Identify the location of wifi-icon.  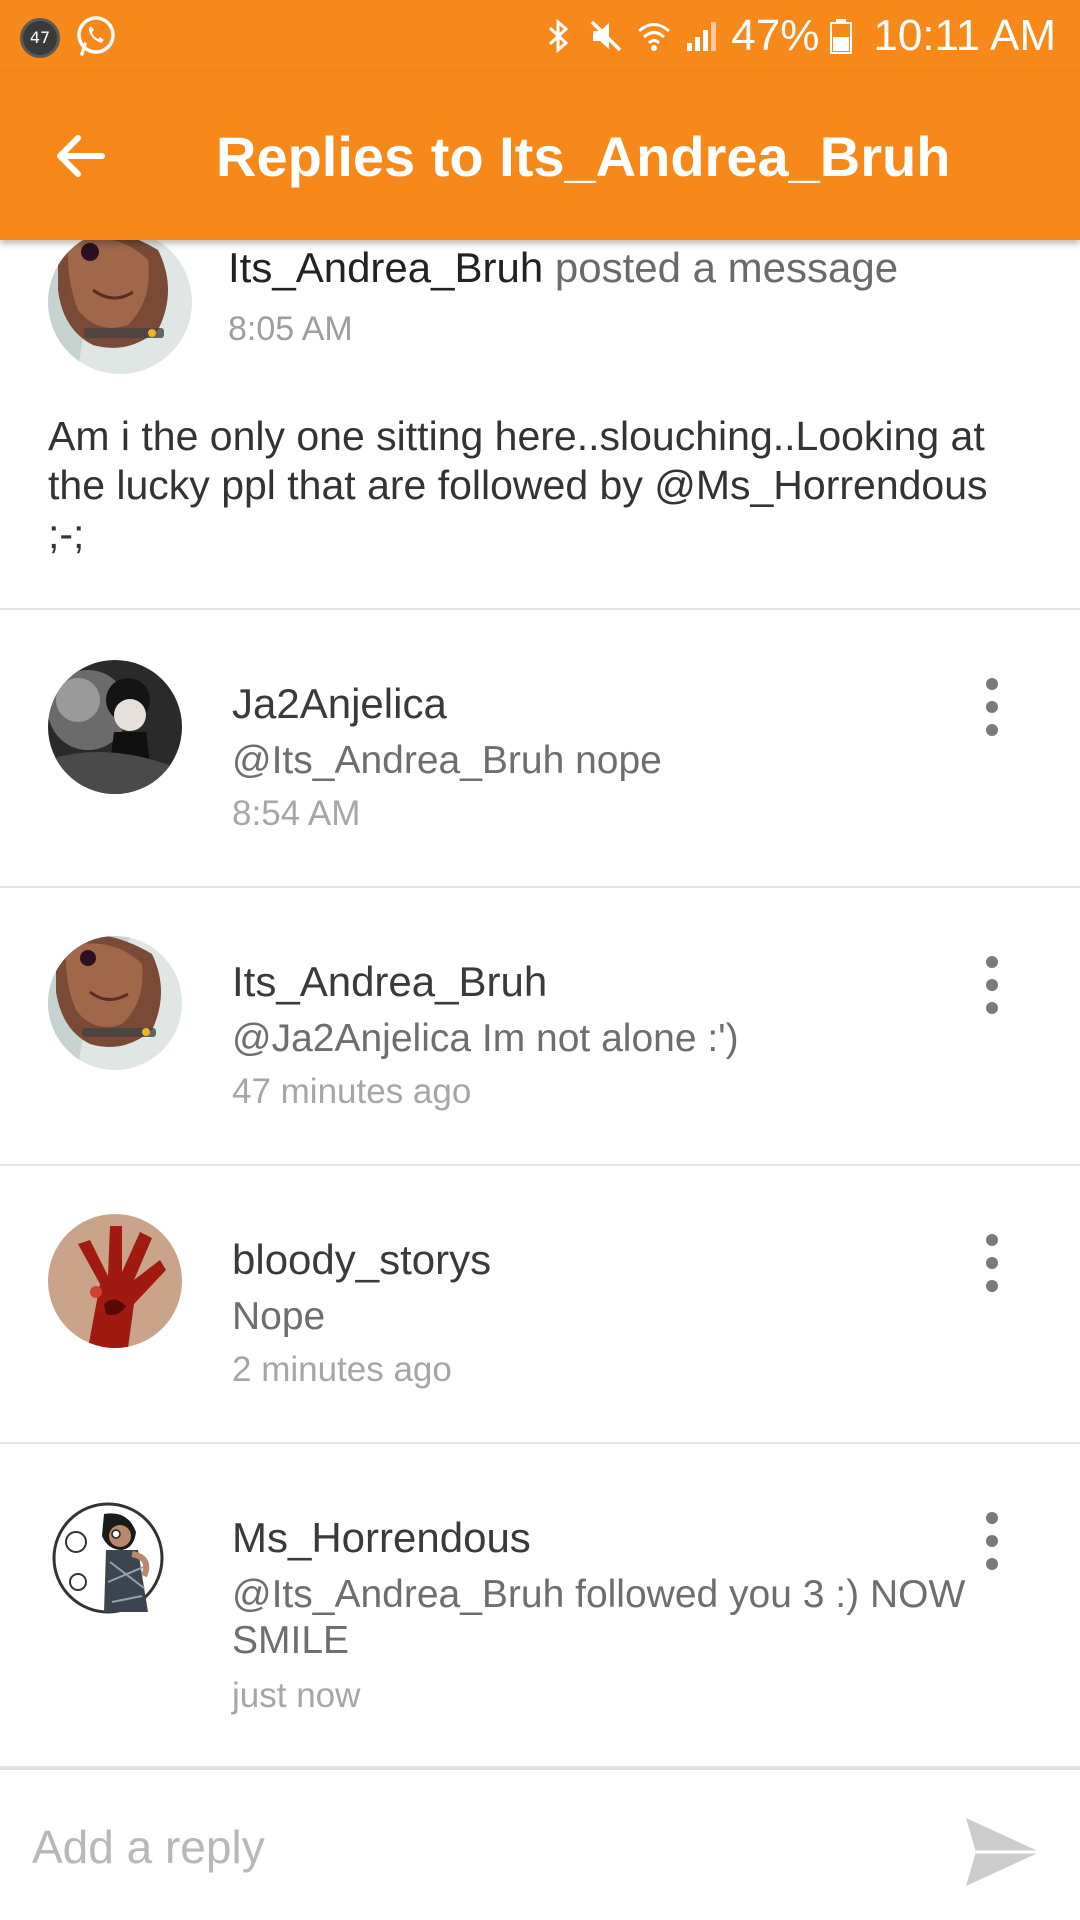
(654, 37).